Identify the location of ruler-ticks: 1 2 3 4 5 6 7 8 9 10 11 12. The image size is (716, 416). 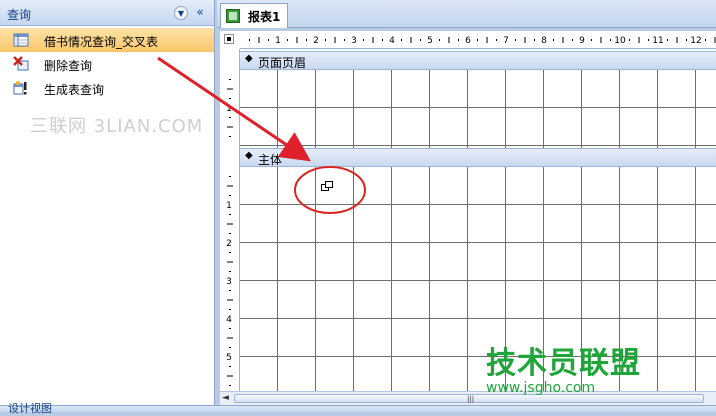
(482, 41).